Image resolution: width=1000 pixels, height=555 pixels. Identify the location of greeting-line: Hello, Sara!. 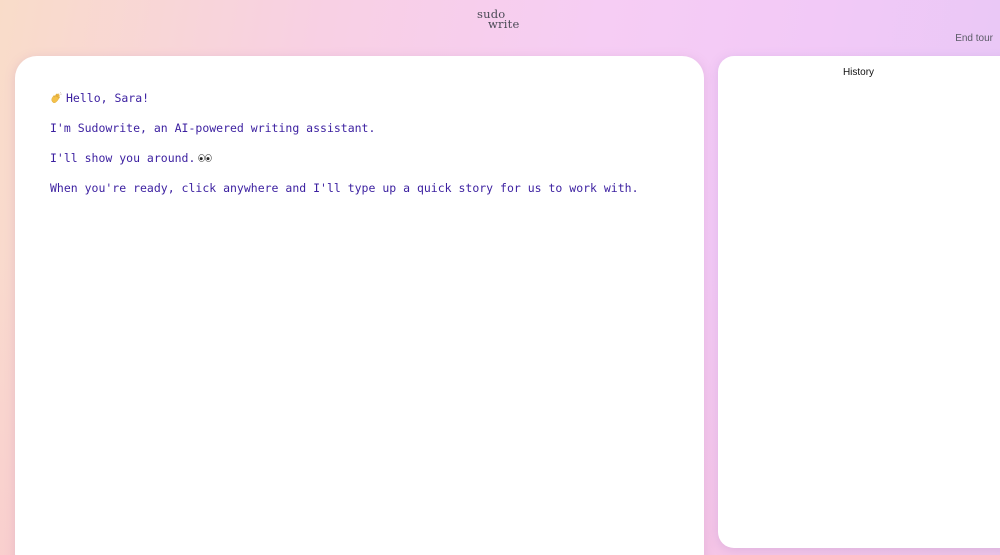
(344, 98).